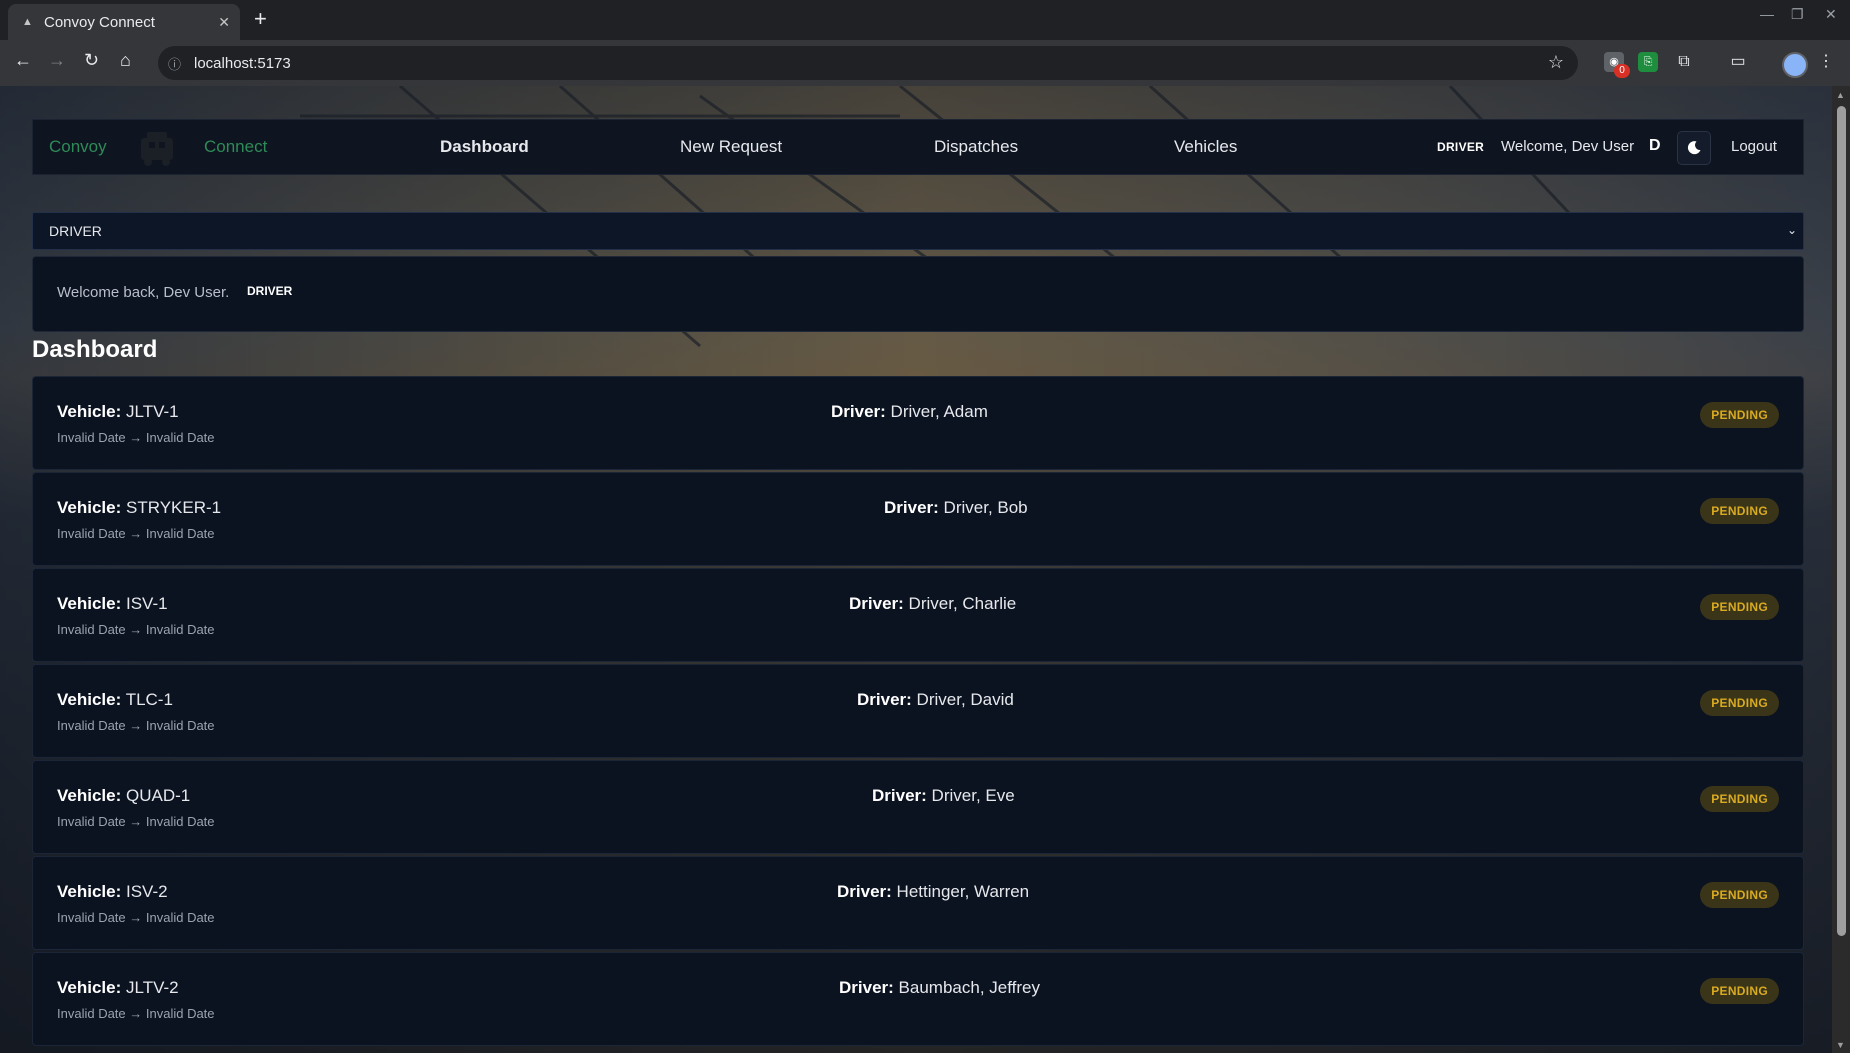 Image resolution: width=1850 pixels, height=1053 pixels. What do you see at coordinates (985, 507) in the screenshot?
I see `driver-value: Driver, Bob` at bounding box center [985, 507].